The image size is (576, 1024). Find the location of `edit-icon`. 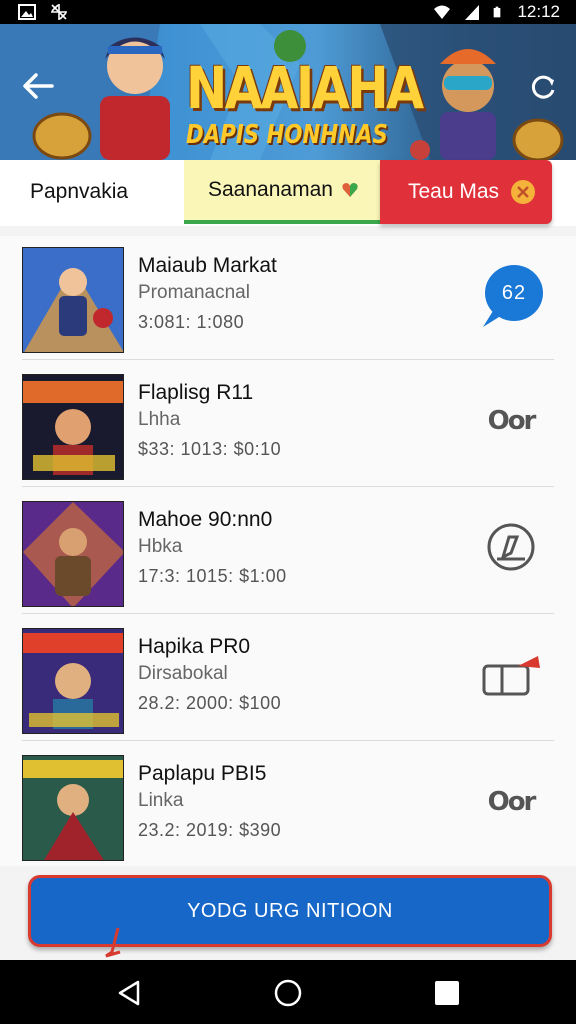

edit-icon is located at coordinates (511, 548).